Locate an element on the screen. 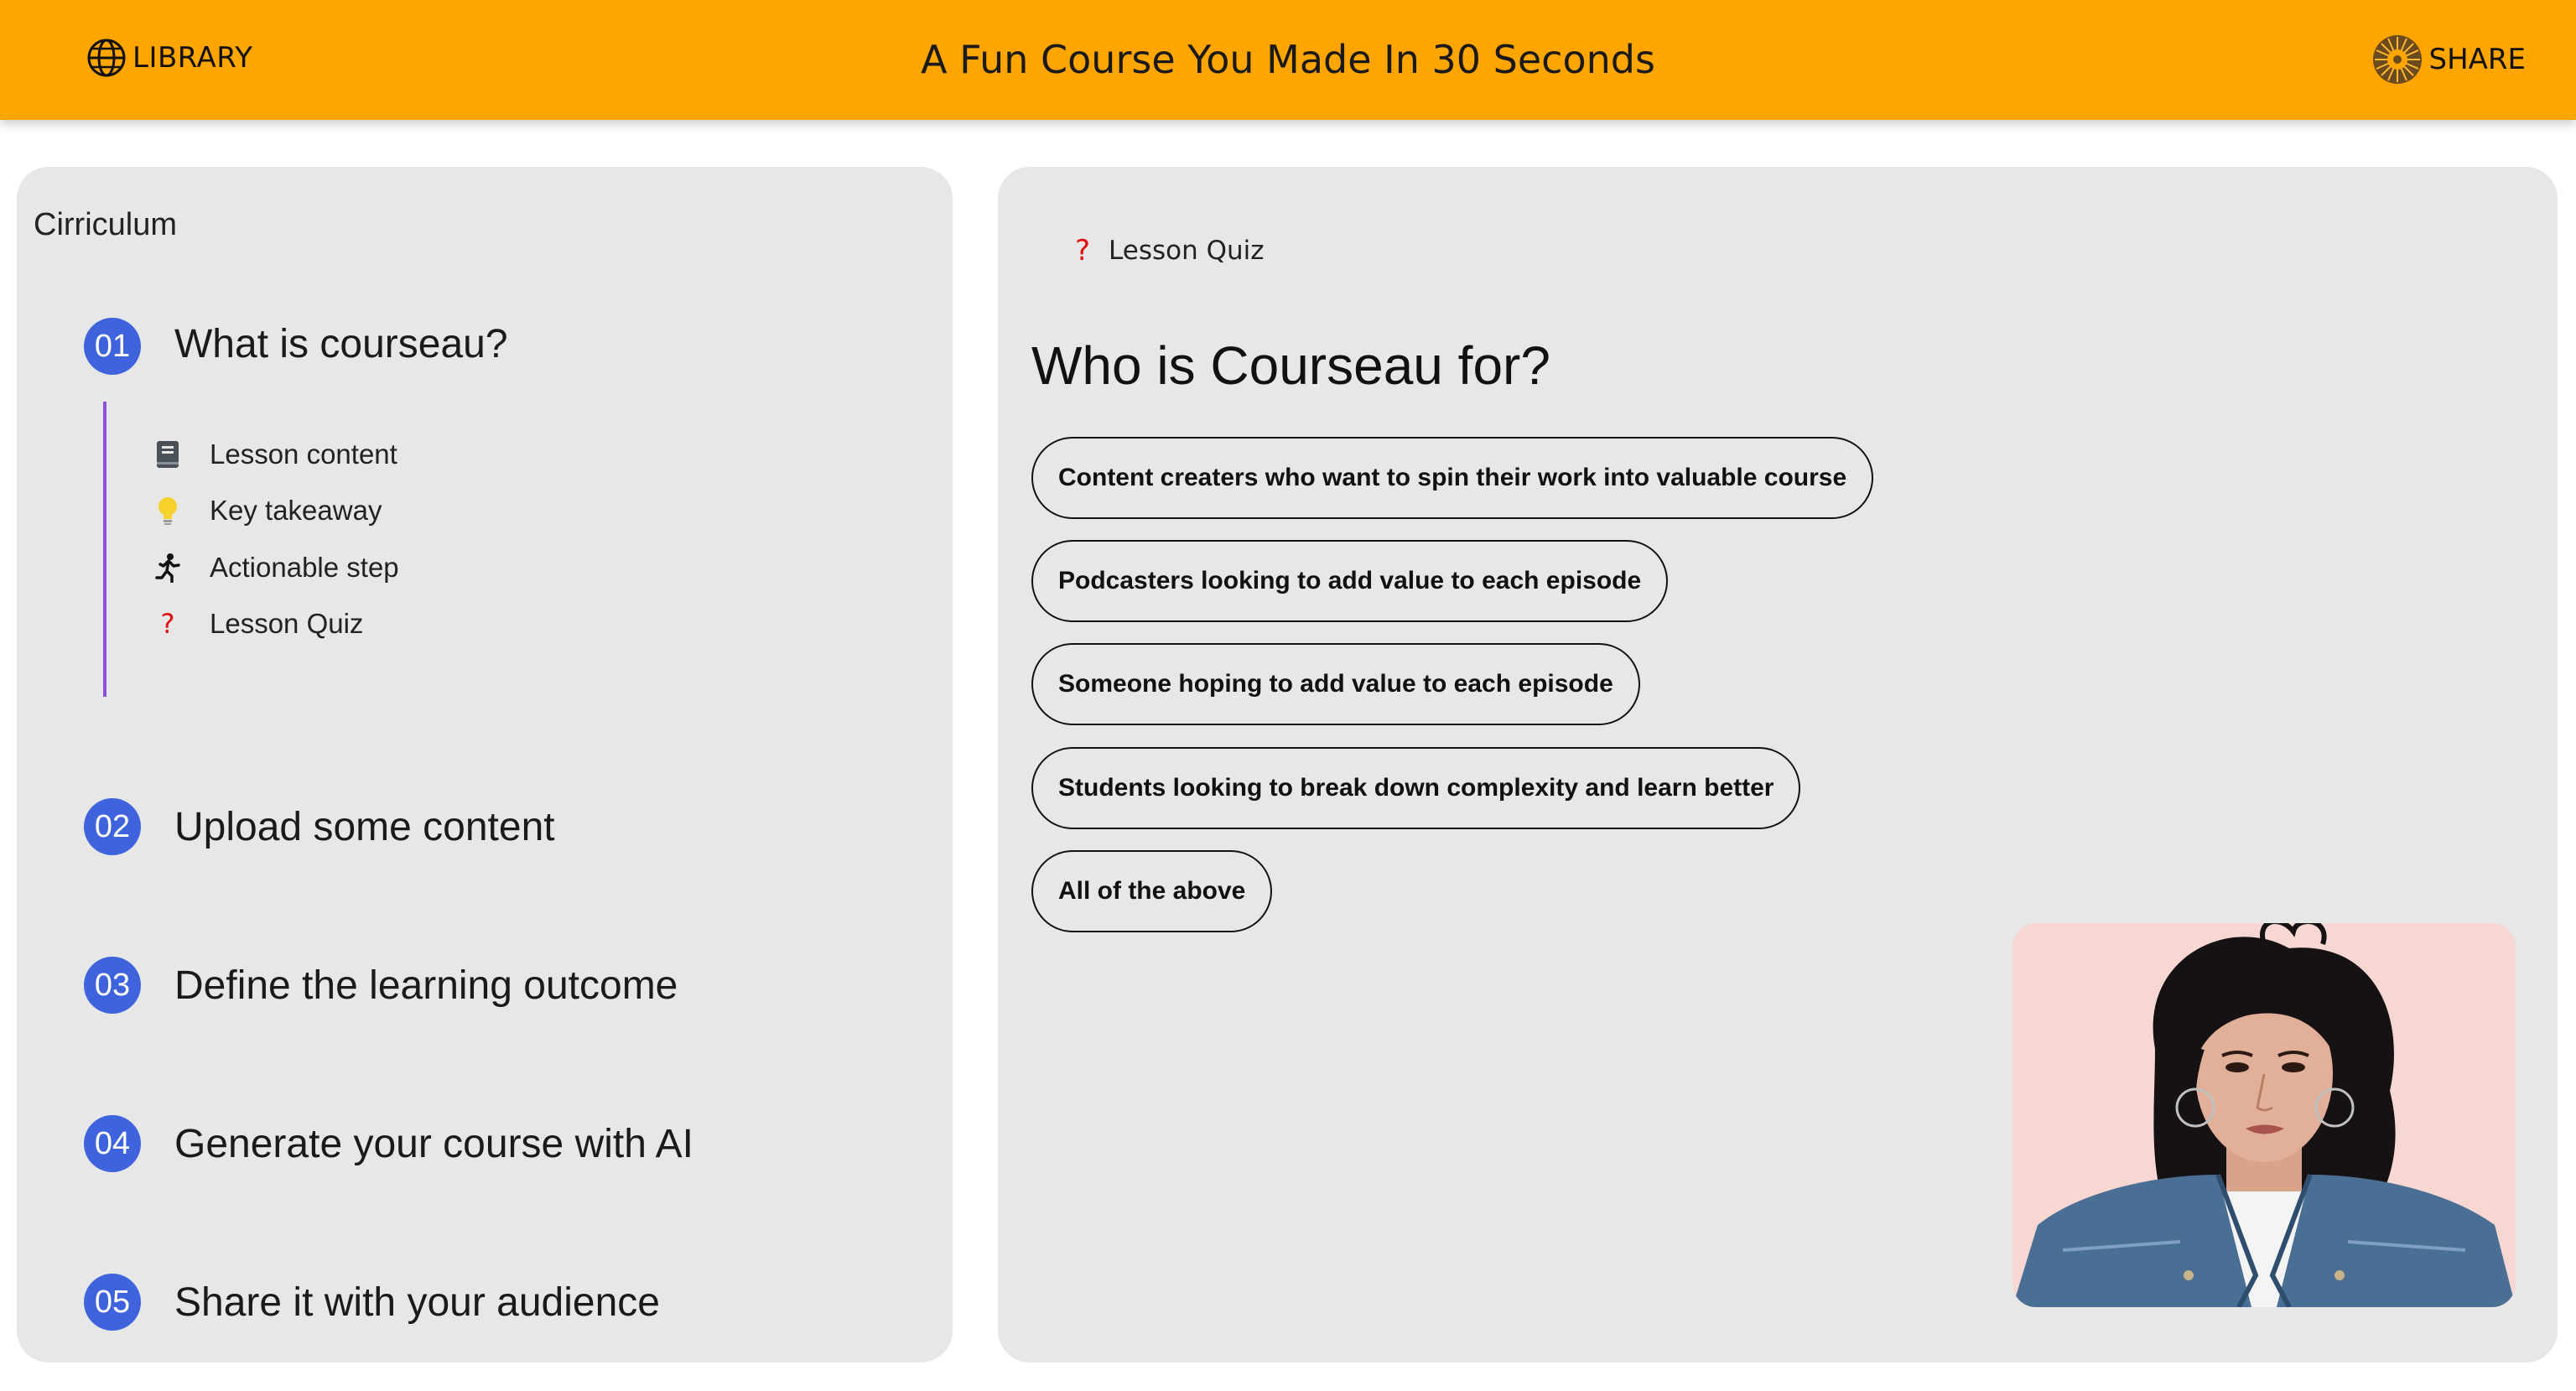 The width and height of the screenshot is (2576, 1391). book-icon is located at coordinates (168, 454).